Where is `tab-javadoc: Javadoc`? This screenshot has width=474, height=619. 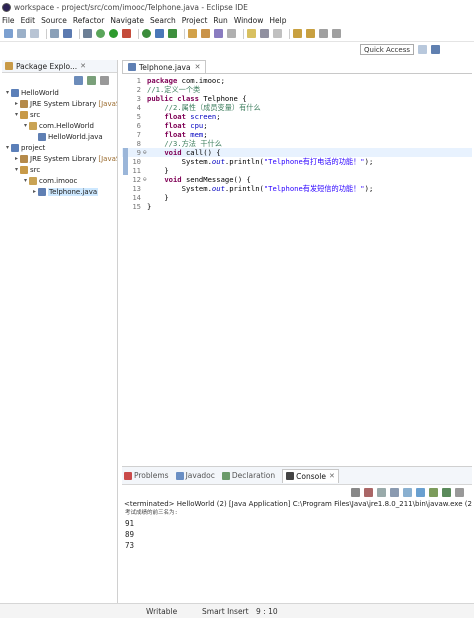 tab-javadoc: Javadoc is located at coordinates (195, 475).